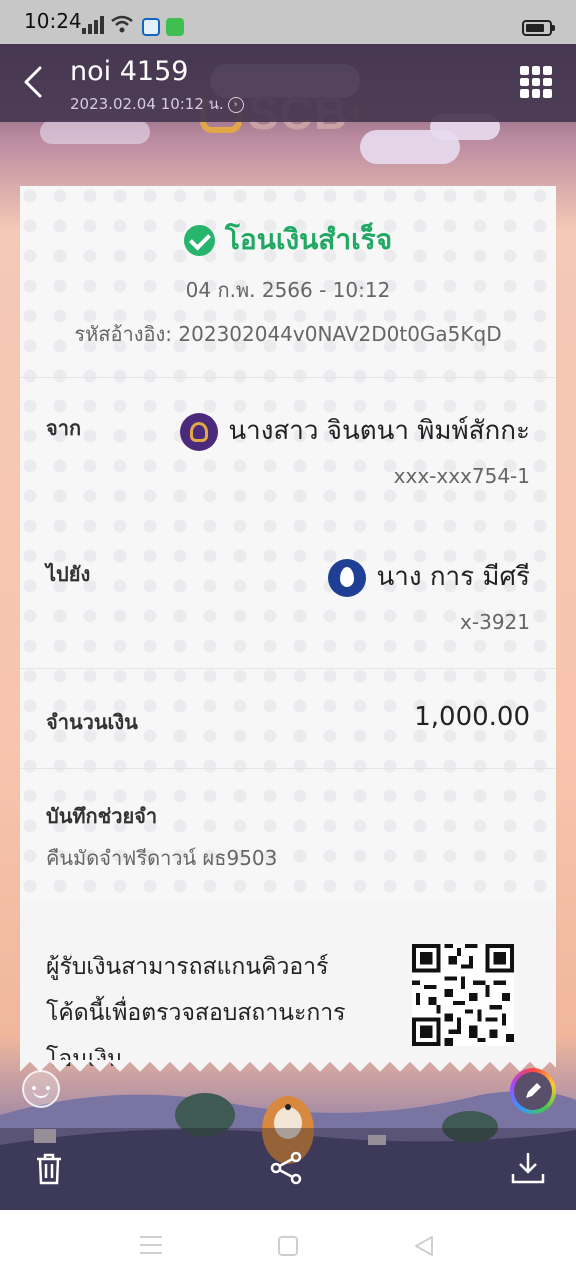 This screenshot has width=576, height=1280. Describe the element at coordinates (93, 25) in the screenshot. I see `signal-icon` at that location.